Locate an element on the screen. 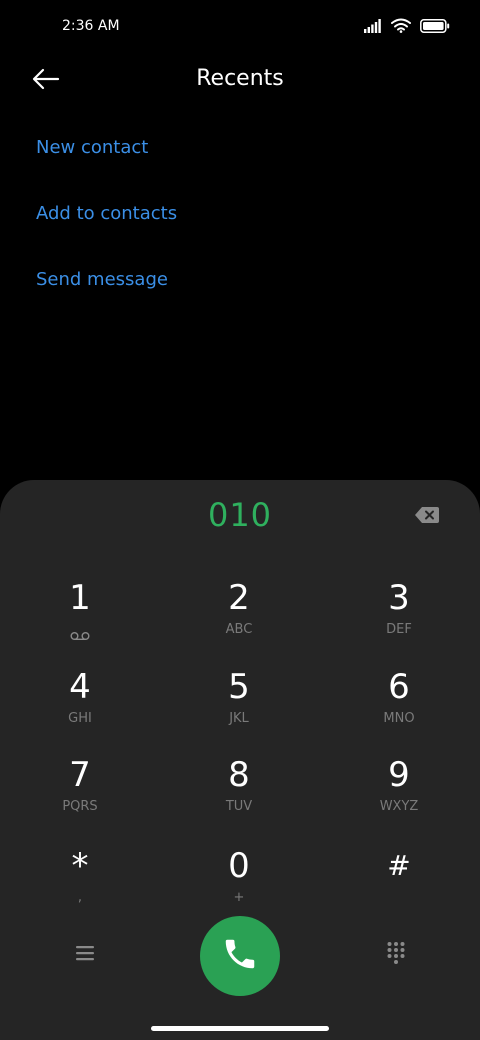  voicemail-icon is located at coordinates (80, 635).